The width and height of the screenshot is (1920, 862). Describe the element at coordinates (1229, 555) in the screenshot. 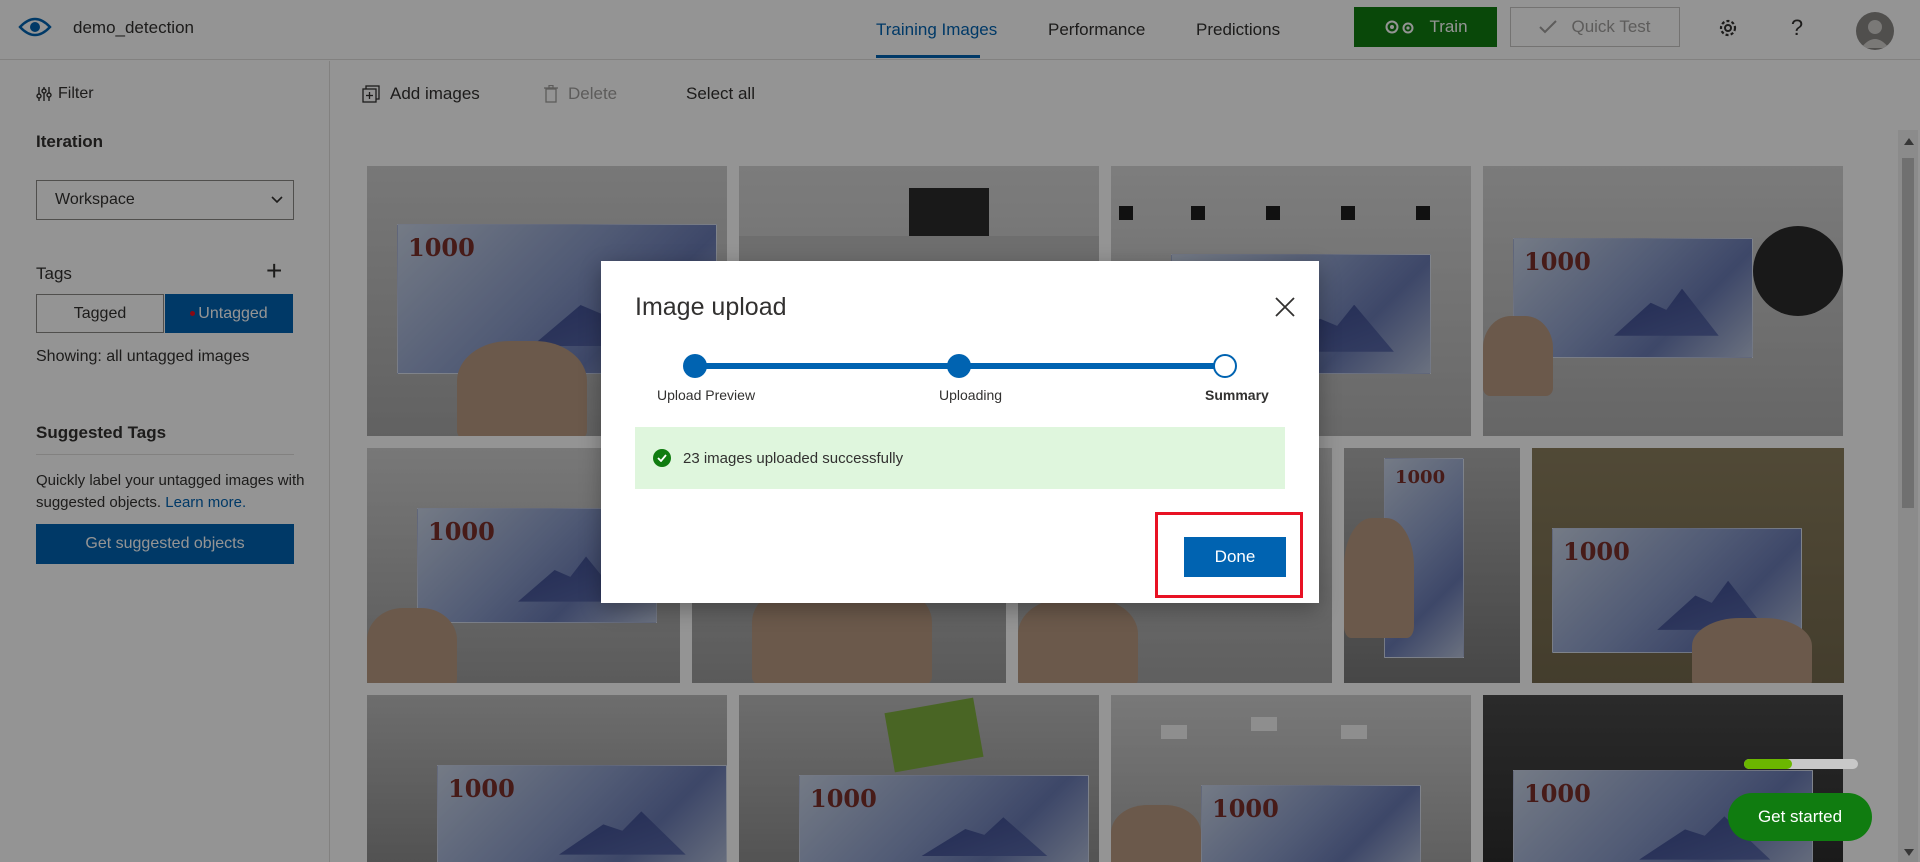

I see `done-highlight-box` at that location.